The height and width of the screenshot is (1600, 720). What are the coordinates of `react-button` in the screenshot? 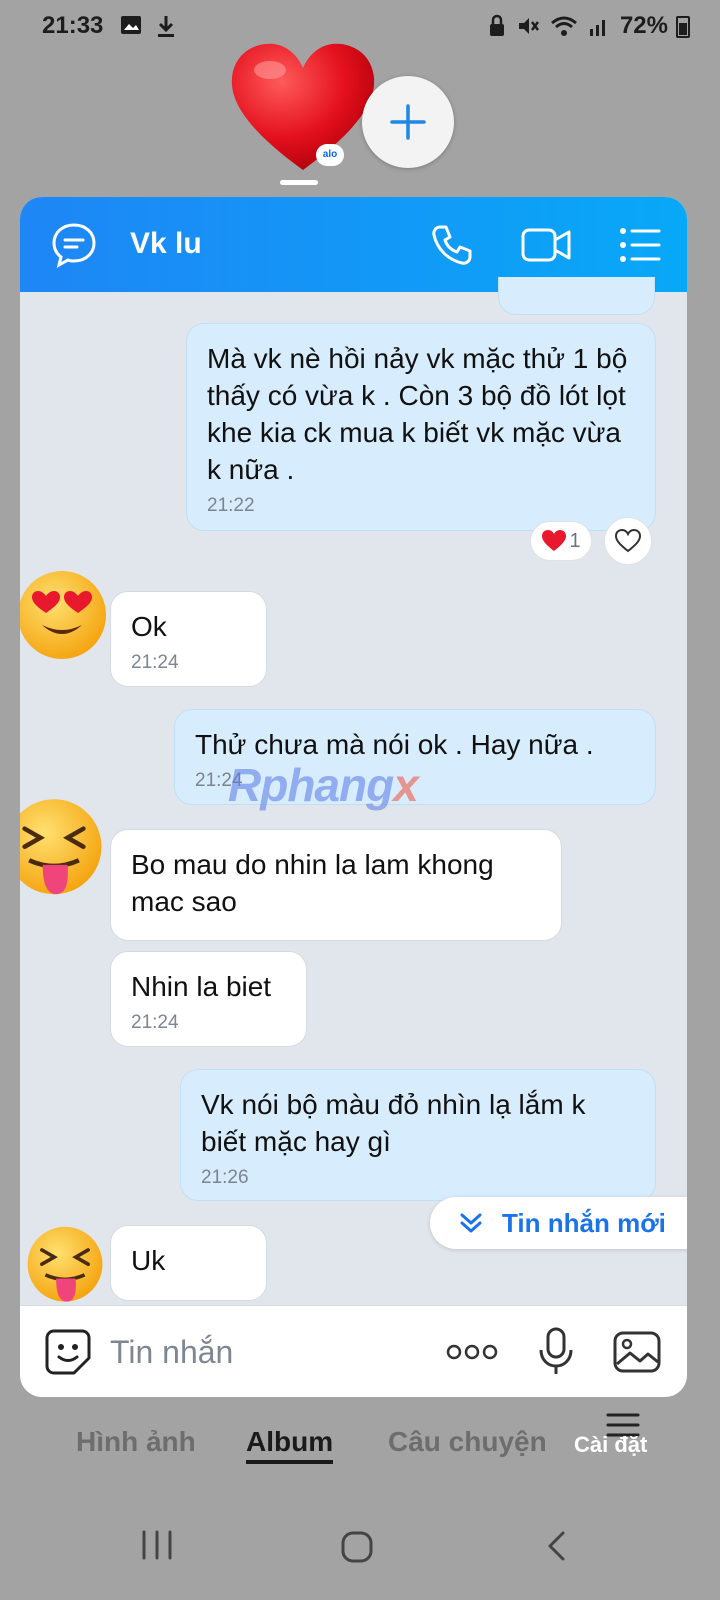 It's located at (628, 541).